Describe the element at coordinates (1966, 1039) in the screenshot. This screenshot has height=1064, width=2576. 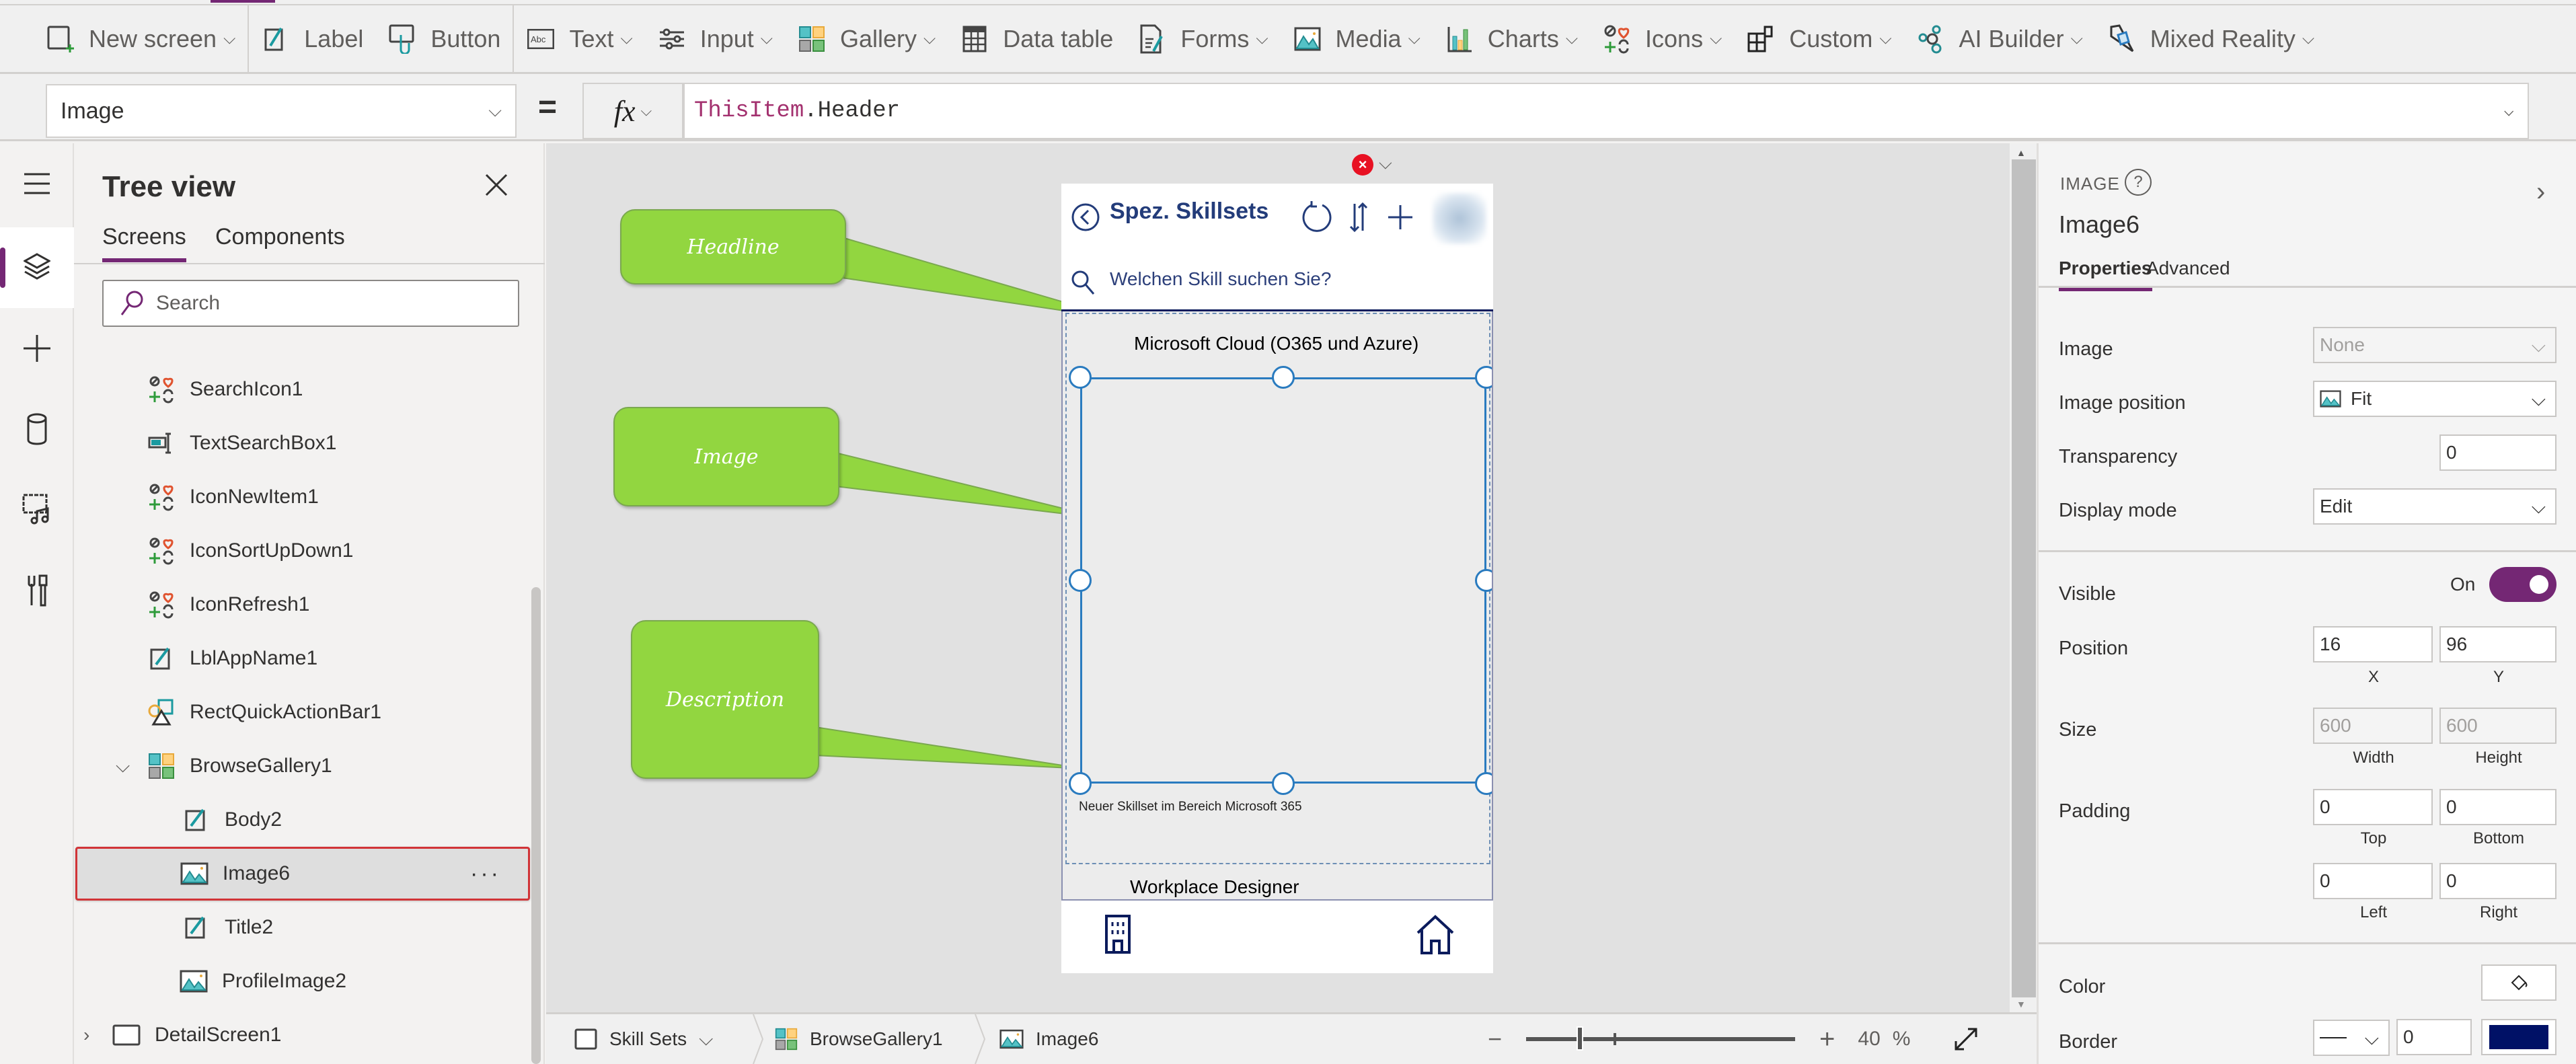
I see `fit-to-window-icon` at that location.